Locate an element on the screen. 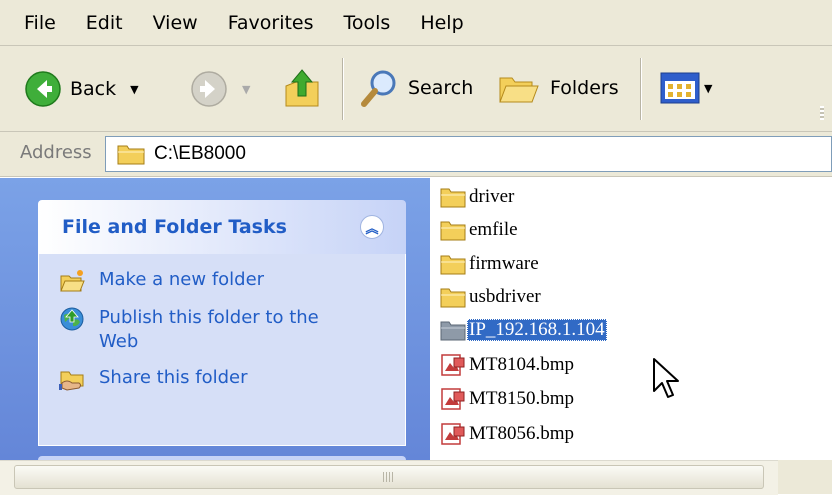 The width and height of the screenshot is (832, 495). tasks-header: File and Folder Tasks ︽ is located at coordinates (222, 227).